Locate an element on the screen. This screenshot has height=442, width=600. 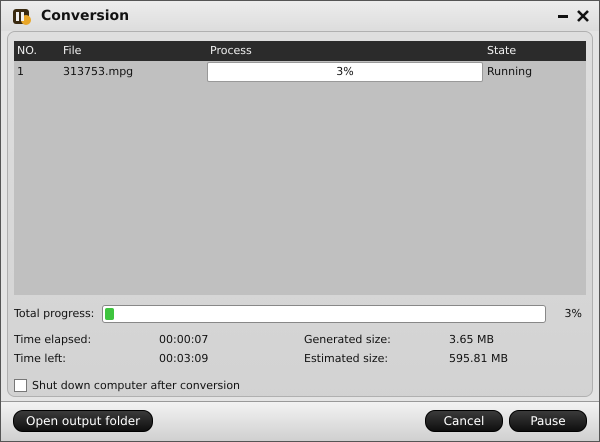
column-header: Process is located at coordinates (231, 51).